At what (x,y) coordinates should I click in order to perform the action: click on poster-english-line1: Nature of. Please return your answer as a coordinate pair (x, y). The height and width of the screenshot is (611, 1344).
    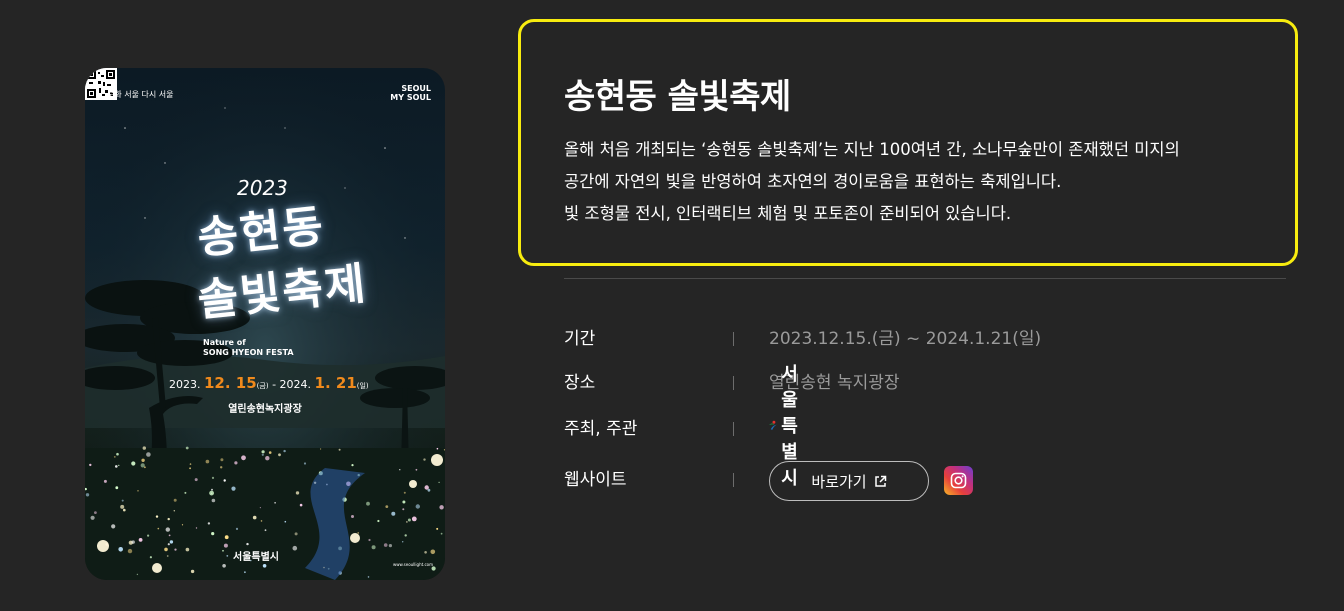
    Looking at the image, I should click on (224, 342).